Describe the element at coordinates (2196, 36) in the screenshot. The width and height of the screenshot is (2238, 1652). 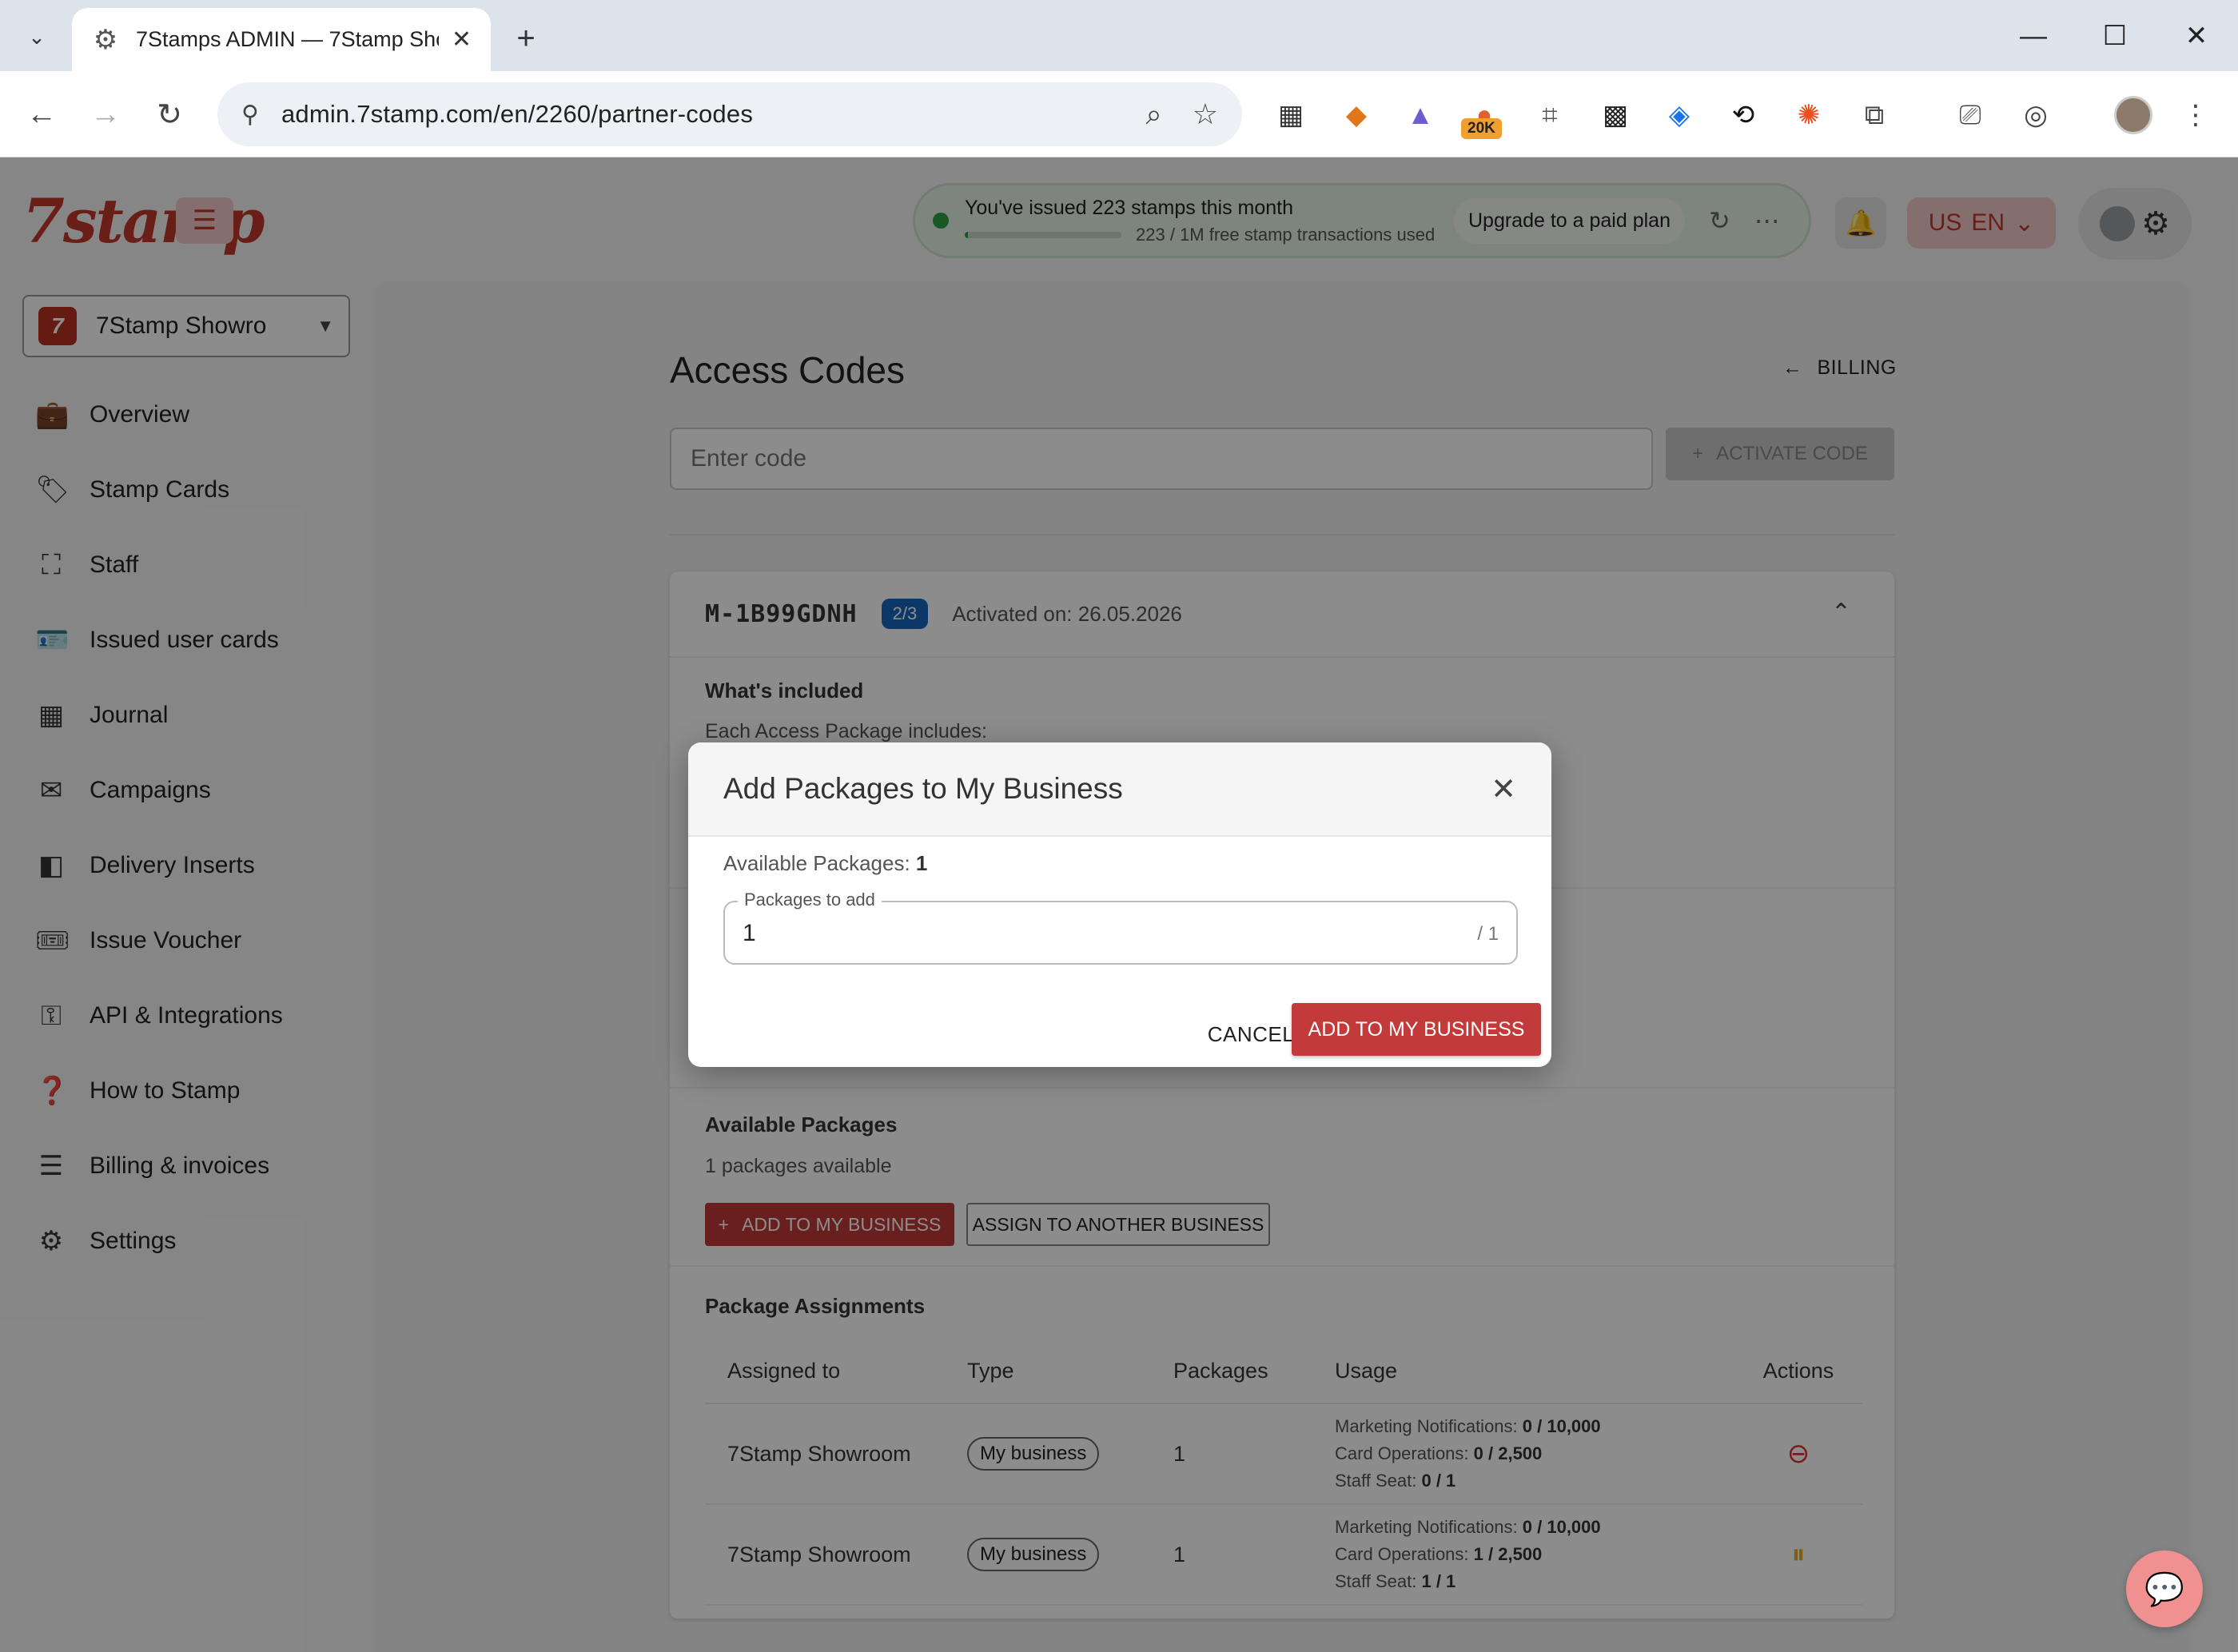
I see `window-close-icon: ✕` at that location.